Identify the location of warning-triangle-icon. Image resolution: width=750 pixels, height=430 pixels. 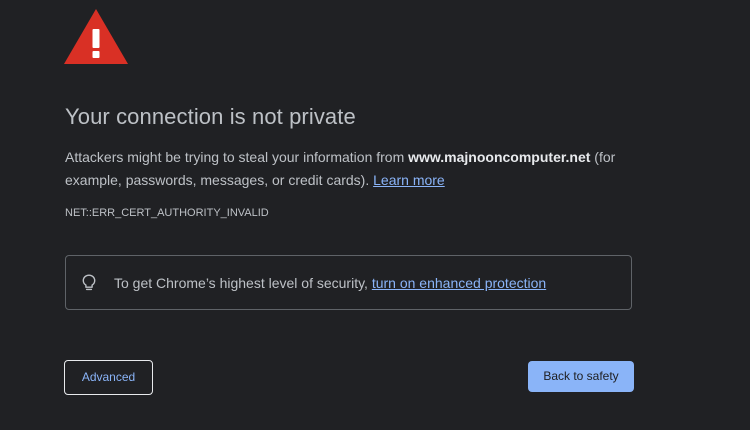
(96, 36).